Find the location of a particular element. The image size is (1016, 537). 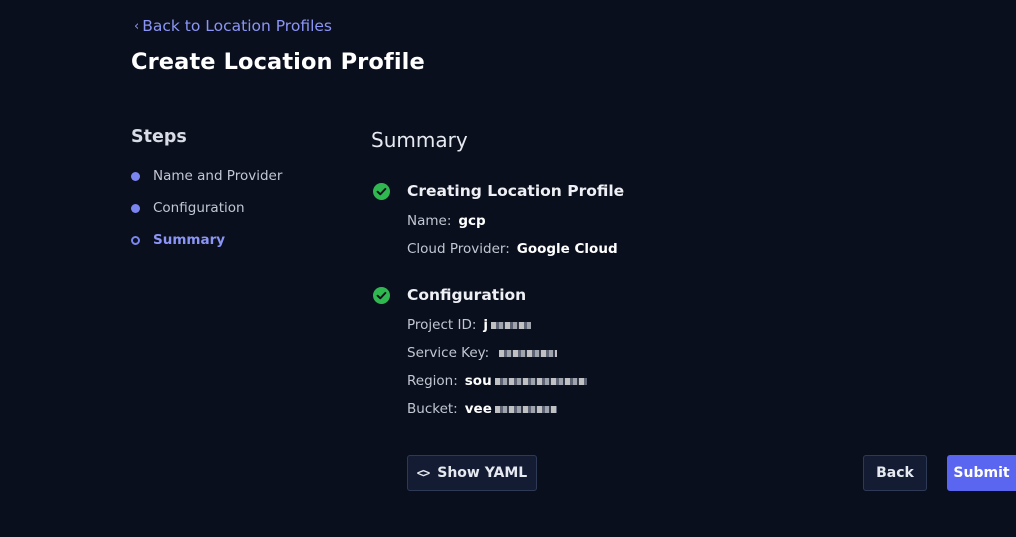

steps-heading: Steps is located at coordinates (159, 137).